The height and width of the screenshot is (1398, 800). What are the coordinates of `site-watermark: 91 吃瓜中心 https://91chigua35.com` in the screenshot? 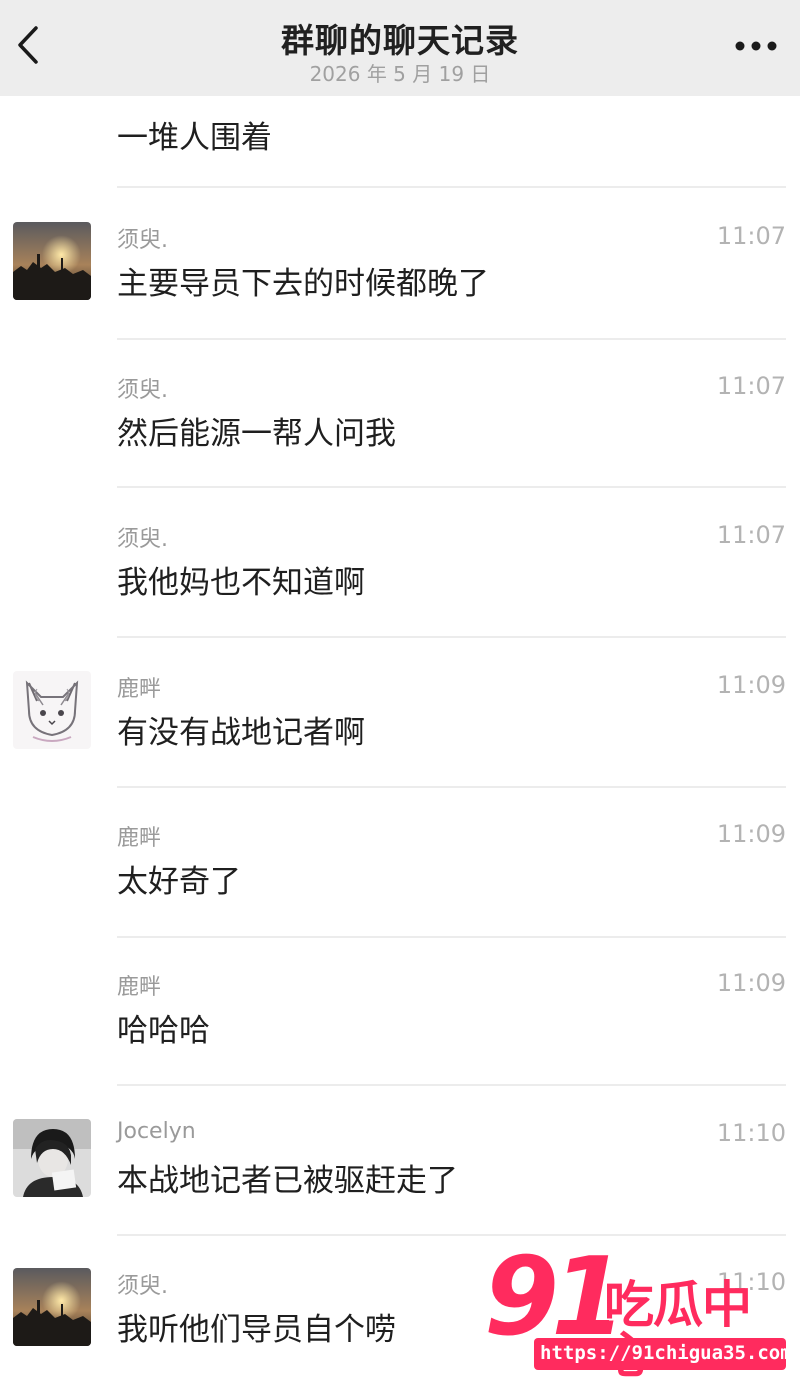 It's located at (639, 1308).